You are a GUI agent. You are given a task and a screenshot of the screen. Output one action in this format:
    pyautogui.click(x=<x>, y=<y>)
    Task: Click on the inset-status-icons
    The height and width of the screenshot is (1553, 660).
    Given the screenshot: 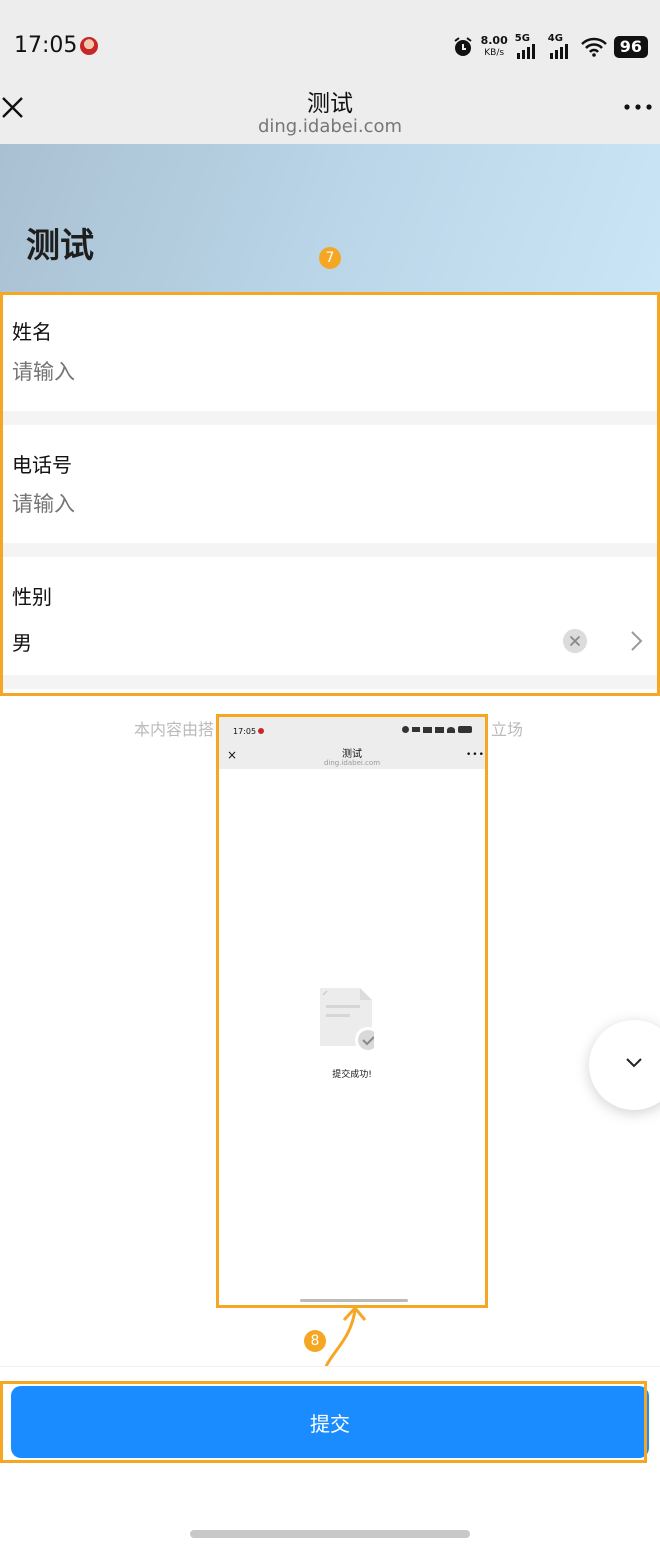 What is the action you would take?
    pyautogui.click(x=437, y=729)
    